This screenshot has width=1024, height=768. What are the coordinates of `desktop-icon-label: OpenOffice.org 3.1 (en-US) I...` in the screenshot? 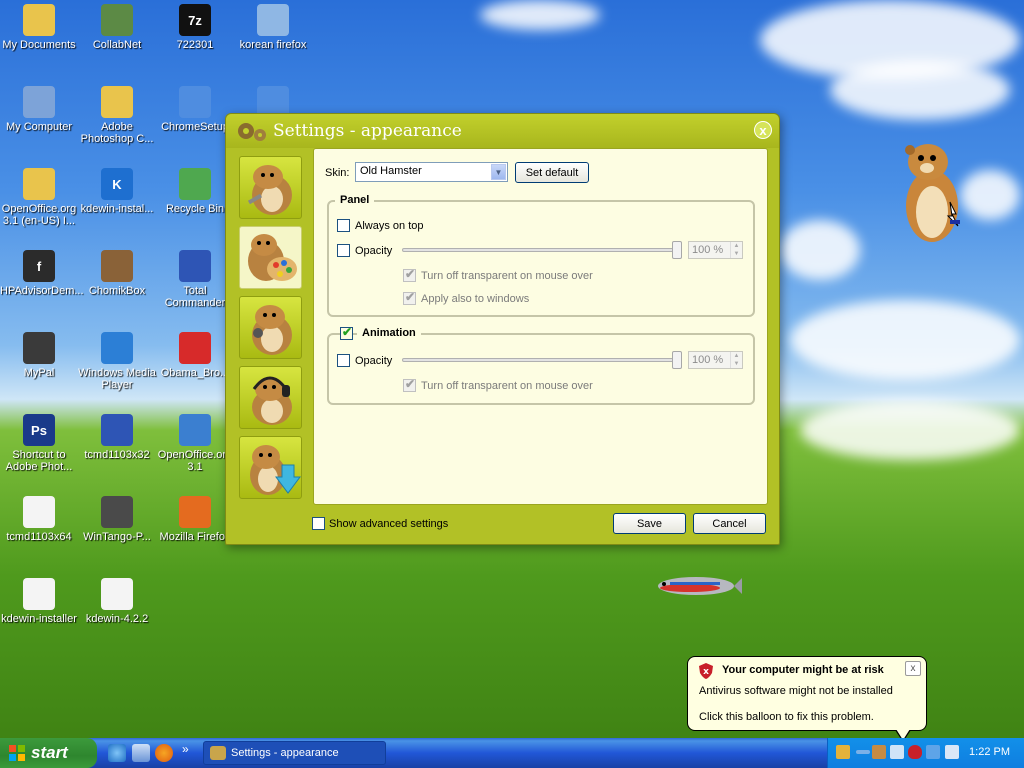 It's located at (39, 215).